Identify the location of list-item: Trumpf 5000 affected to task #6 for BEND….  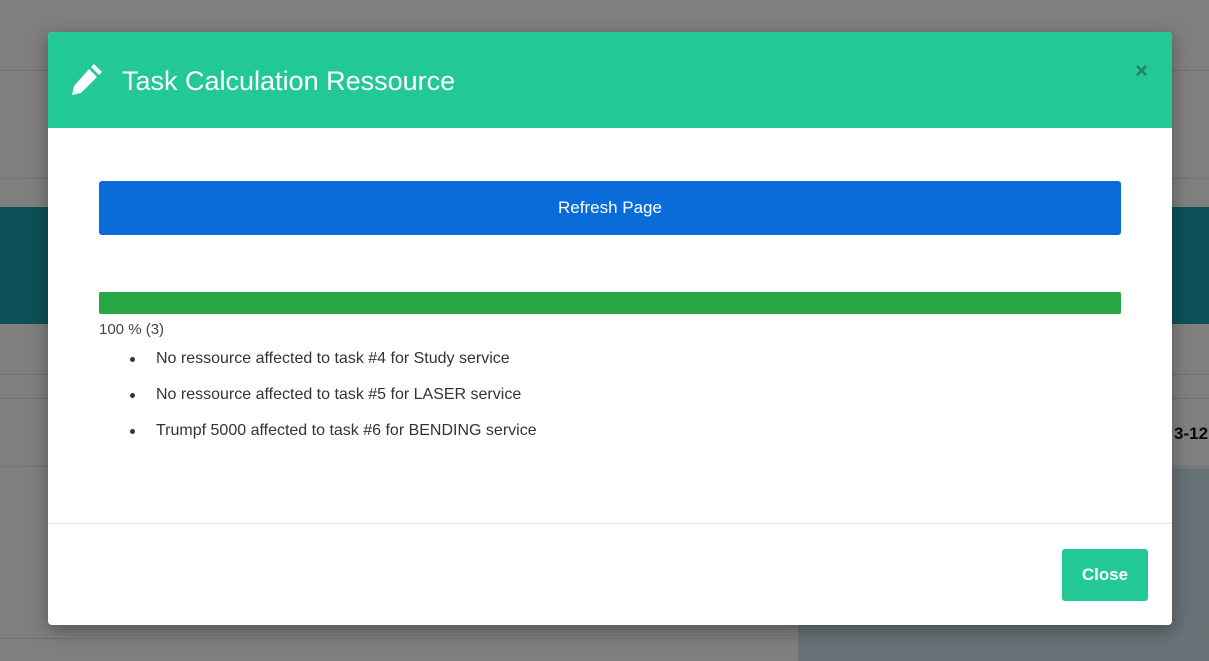
(332, 439).